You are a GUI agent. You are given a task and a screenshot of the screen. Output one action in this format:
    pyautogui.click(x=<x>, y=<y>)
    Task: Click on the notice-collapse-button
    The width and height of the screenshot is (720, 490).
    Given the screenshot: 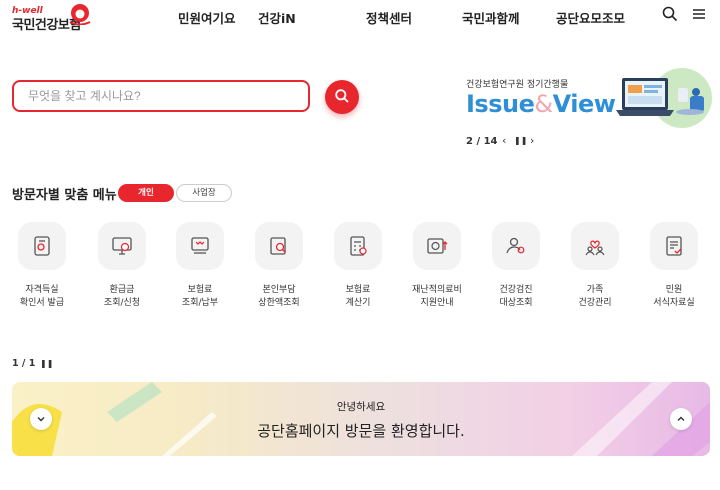 What is the action you would take?
    pyautogui.click(x=681, y=419)
    